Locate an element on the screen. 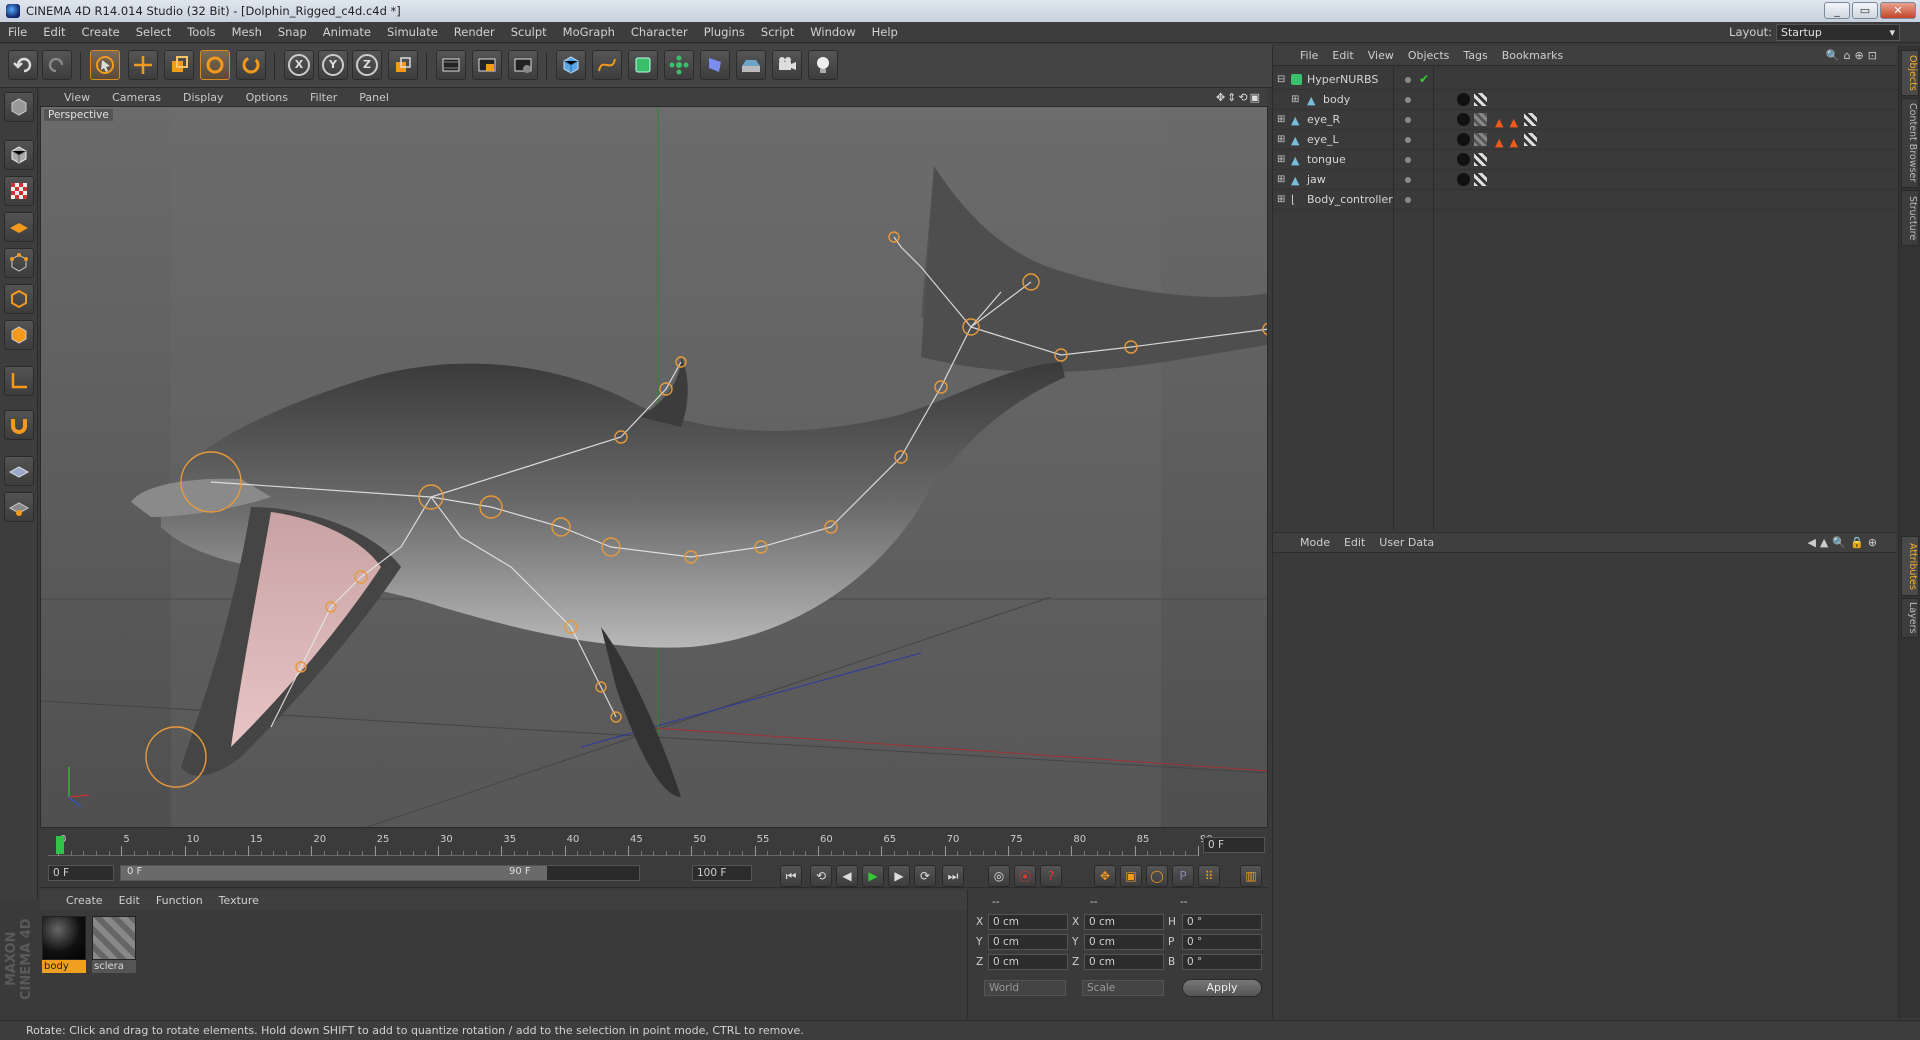 This screenshot has width=1920, height=1040. viewport-menu-cameras: Cameras is located at coordinates (136, 97).